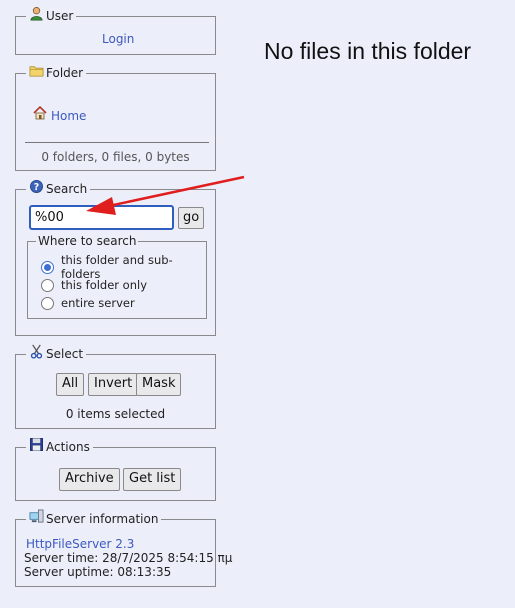  Describe the element at coordinates (98, 572) in the screenshot. I see `server-uptime: Server uptime: 08:13:35` at that location.